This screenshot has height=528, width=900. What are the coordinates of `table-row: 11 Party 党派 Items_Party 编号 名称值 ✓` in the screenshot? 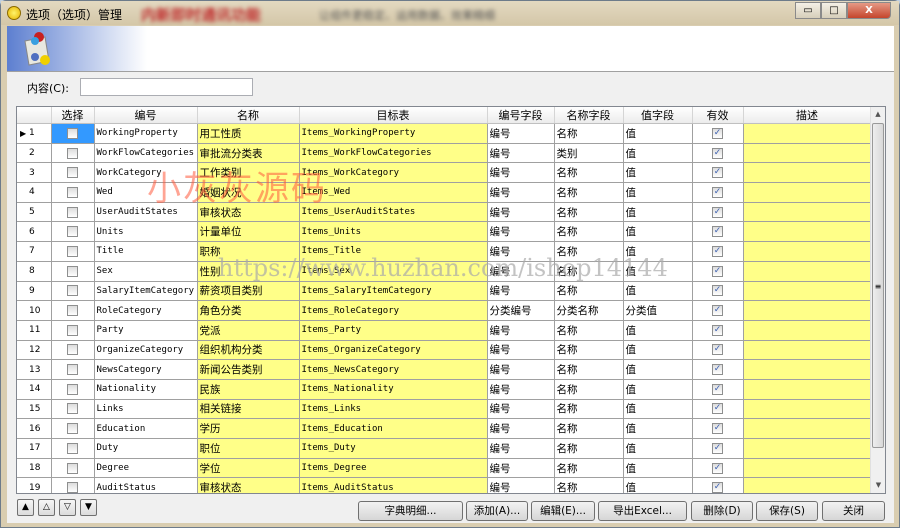 It's located at (444, 330).